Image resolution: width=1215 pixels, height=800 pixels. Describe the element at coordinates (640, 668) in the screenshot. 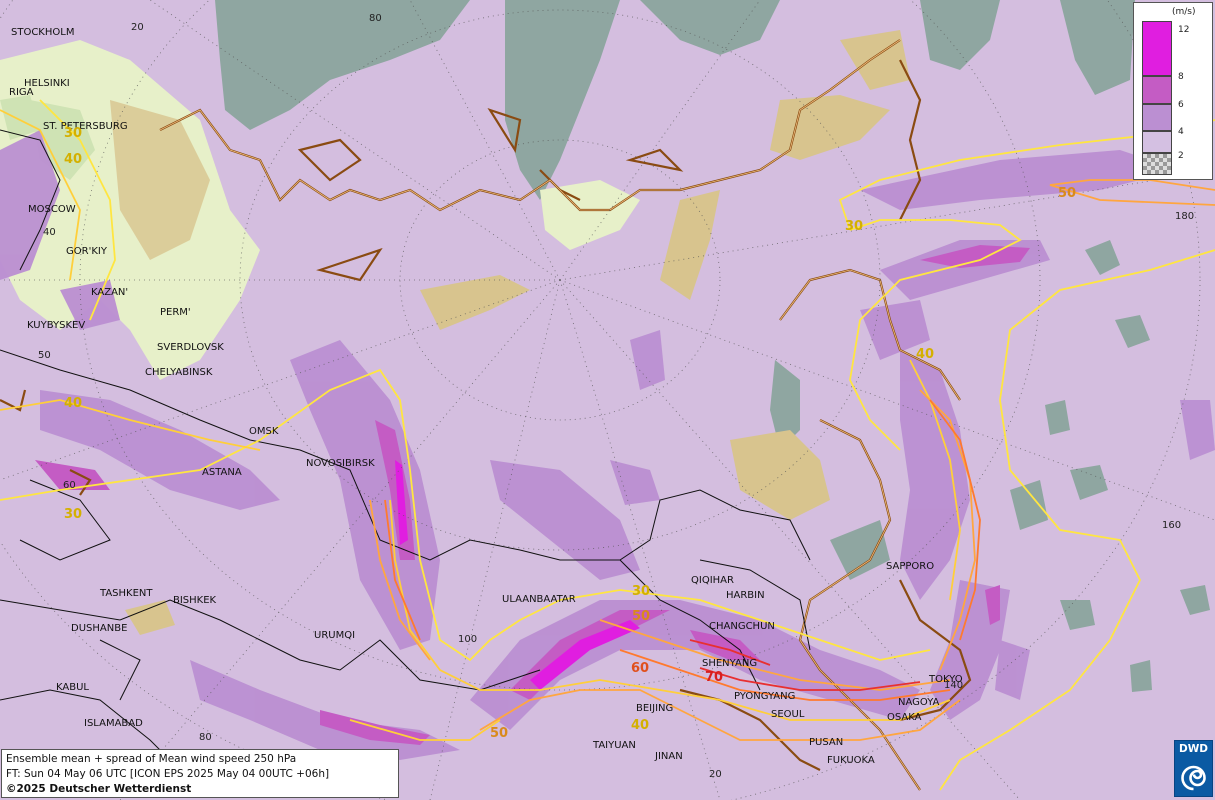

I see `contour-label: 60` at that location.